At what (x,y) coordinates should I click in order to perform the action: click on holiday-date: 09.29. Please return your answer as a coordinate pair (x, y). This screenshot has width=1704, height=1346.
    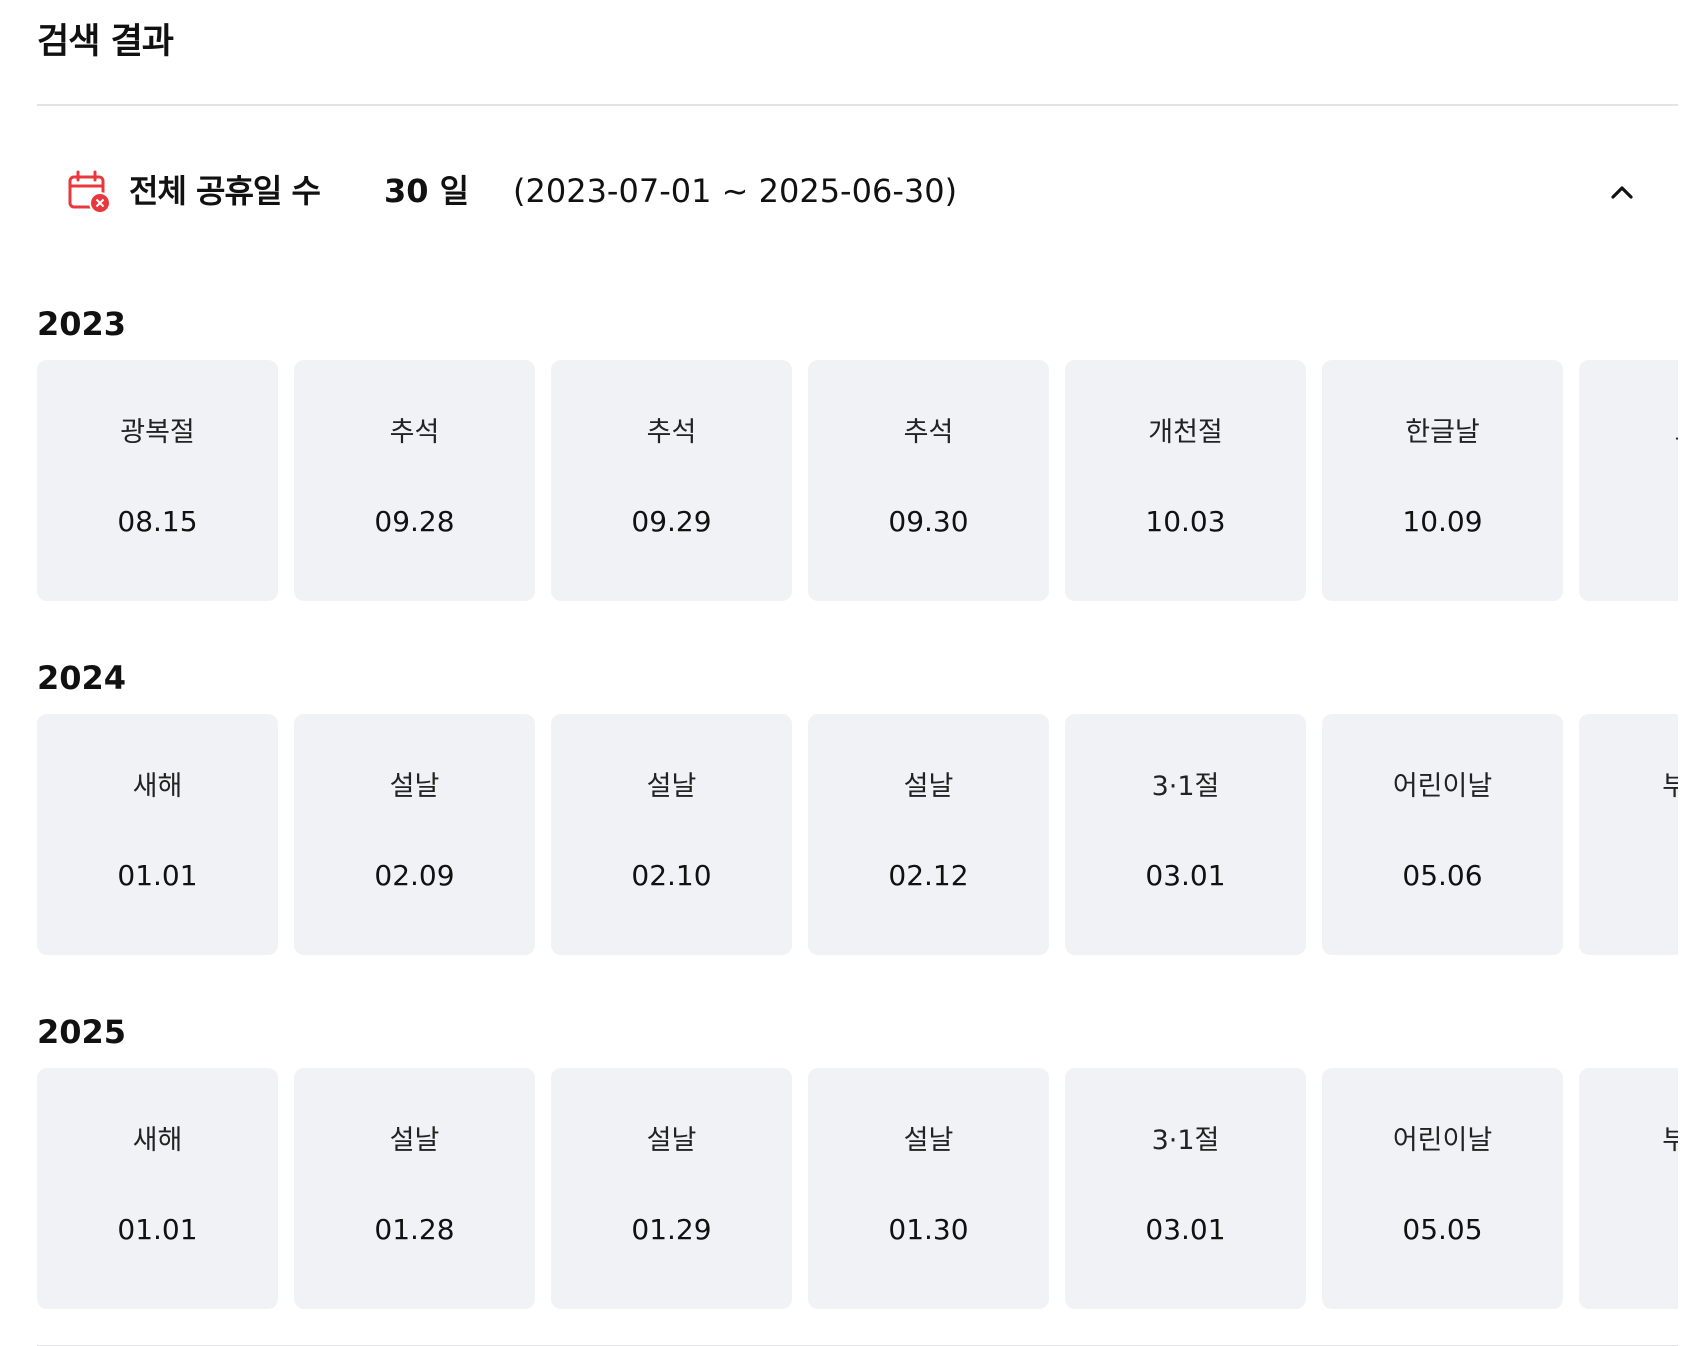
    Looking at the image, I should click on (671, 521).